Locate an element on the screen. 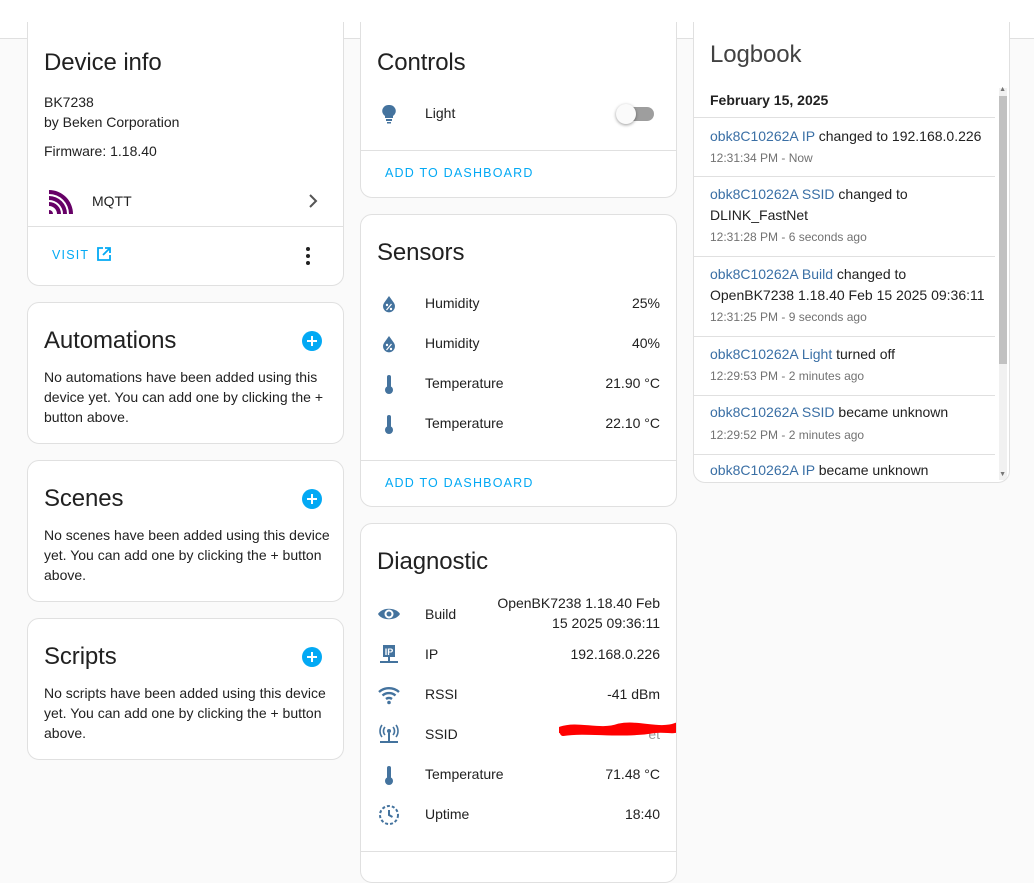  sensor-row-humidity-2: Humidity 40% is located at coordinates (518, 344).